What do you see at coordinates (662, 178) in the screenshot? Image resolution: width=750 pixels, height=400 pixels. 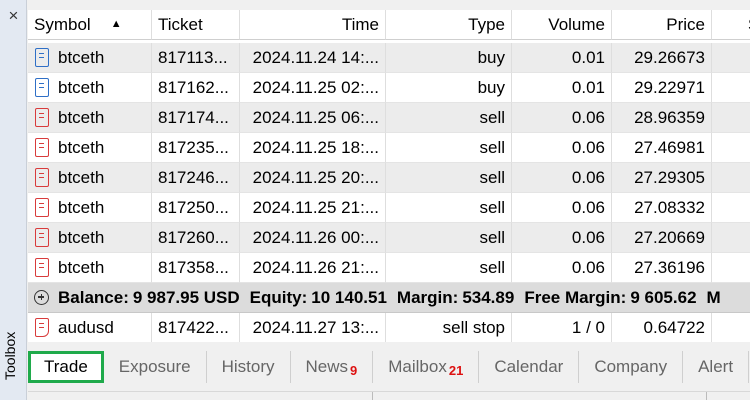 I see `price-cell: 27.29305` at bounding box center [662, 178].